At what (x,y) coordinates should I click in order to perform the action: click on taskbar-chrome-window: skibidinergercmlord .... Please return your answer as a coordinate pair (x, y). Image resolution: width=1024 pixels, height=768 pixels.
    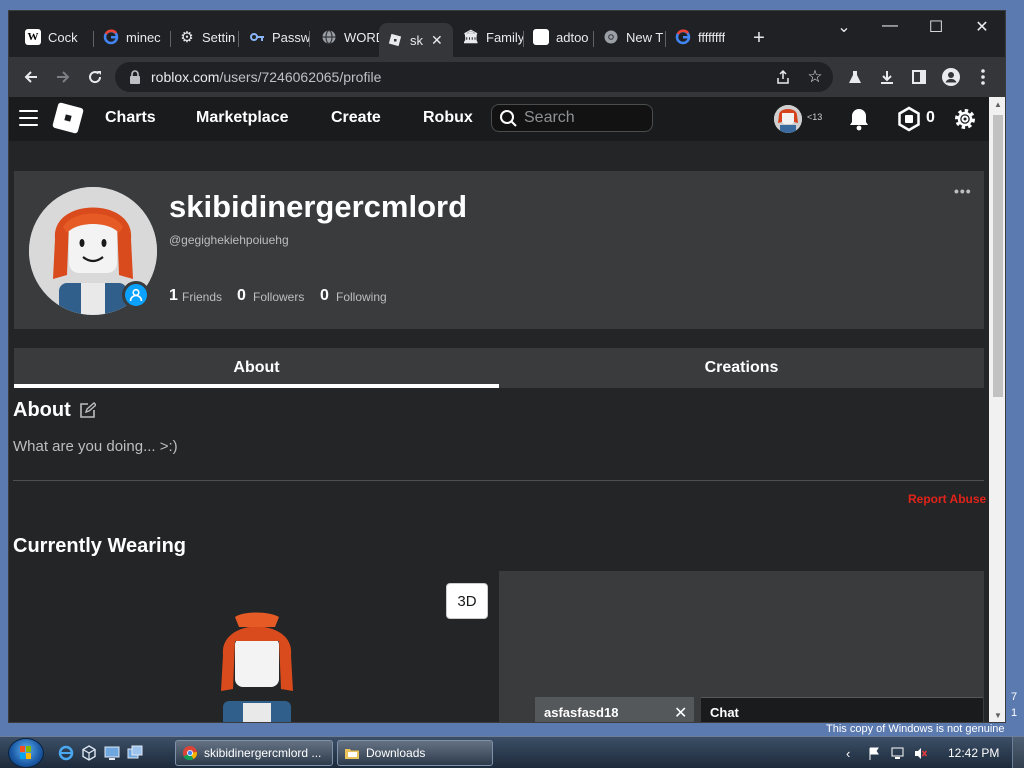
    Looking at the image, I should click on (254, 753).